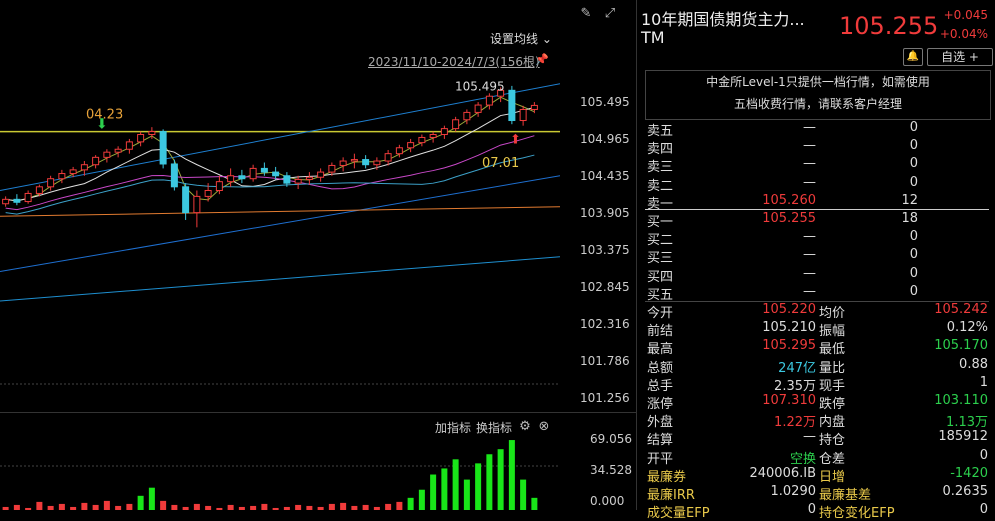 The height and width of the screenshot is (521, 995). Describe the element at coordinates (542, 59) in the screenshot. I see `pin-icon: 📌` at that location.